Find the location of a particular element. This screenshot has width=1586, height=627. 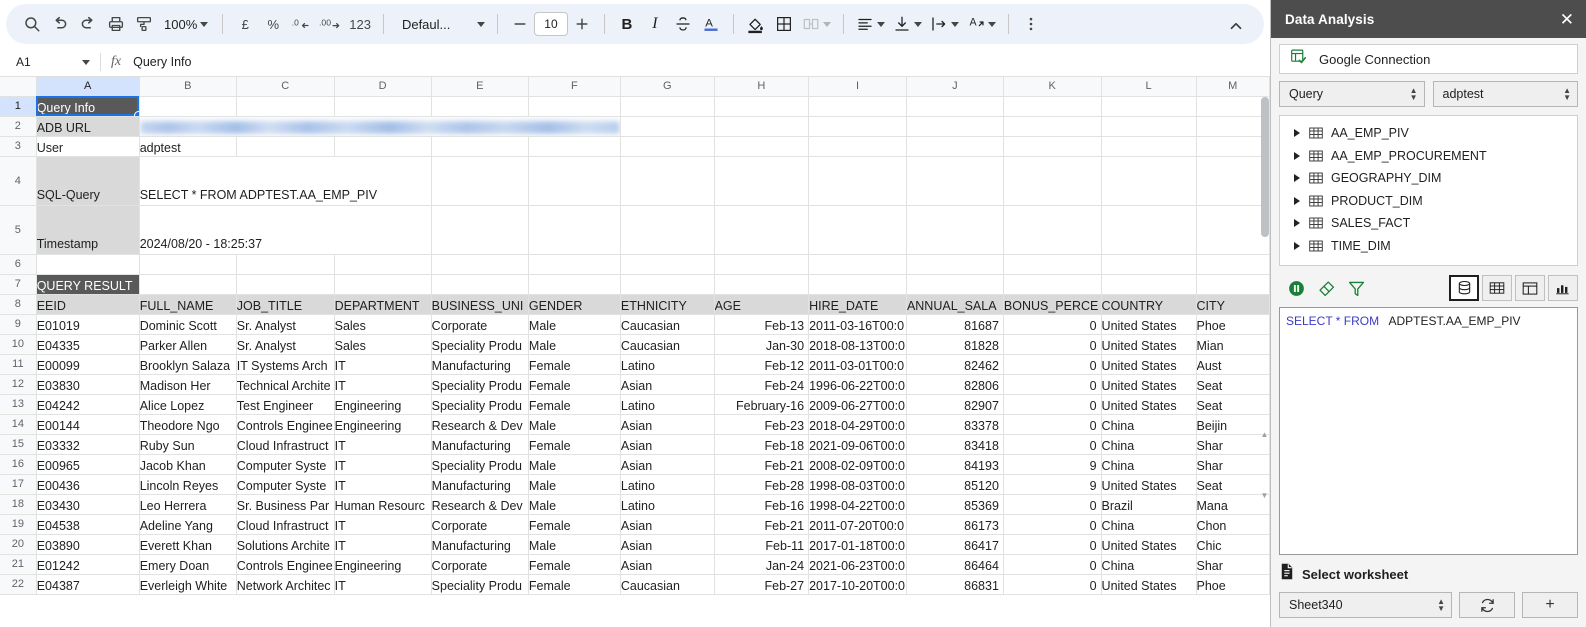

table-cell: Caucasian is located at coordinates (667, 324).